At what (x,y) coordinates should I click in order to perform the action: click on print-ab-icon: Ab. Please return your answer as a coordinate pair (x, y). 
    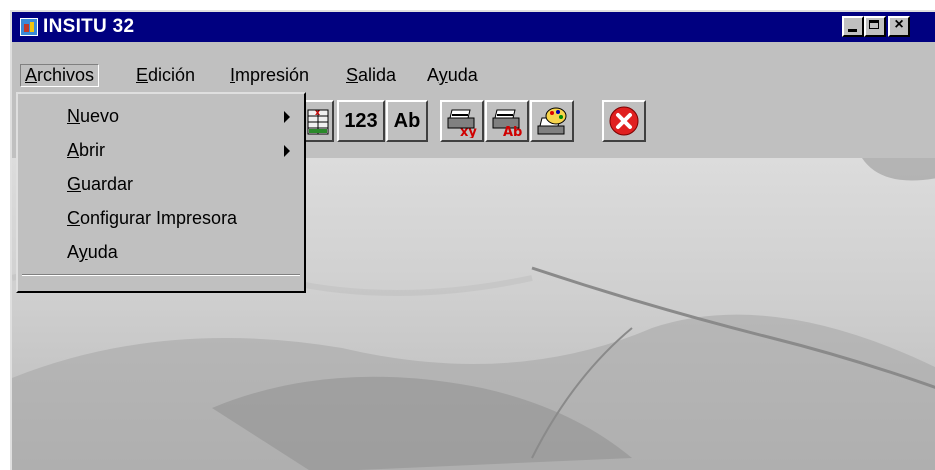
    Looking at the image, I should click on (507, 124).